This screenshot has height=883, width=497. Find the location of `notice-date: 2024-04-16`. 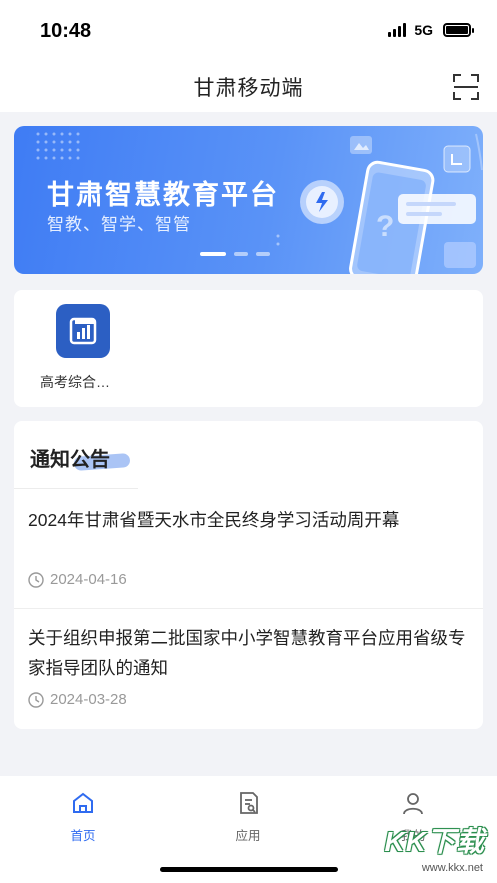

notice-date: 2024-04-16 is located at coordinates (77, 579).